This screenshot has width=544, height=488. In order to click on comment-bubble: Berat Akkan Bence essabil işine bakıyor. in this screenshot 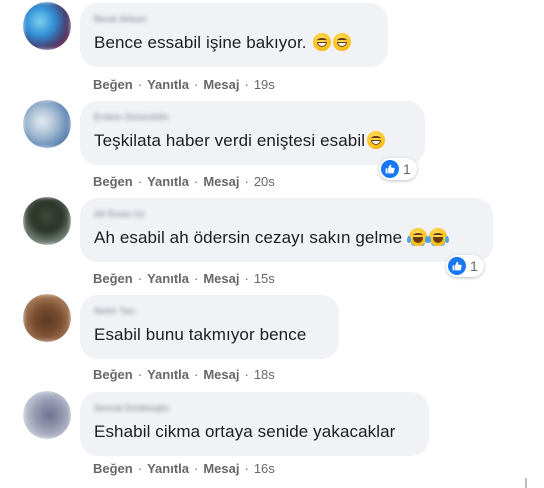, I will do `click(234, 35)`.